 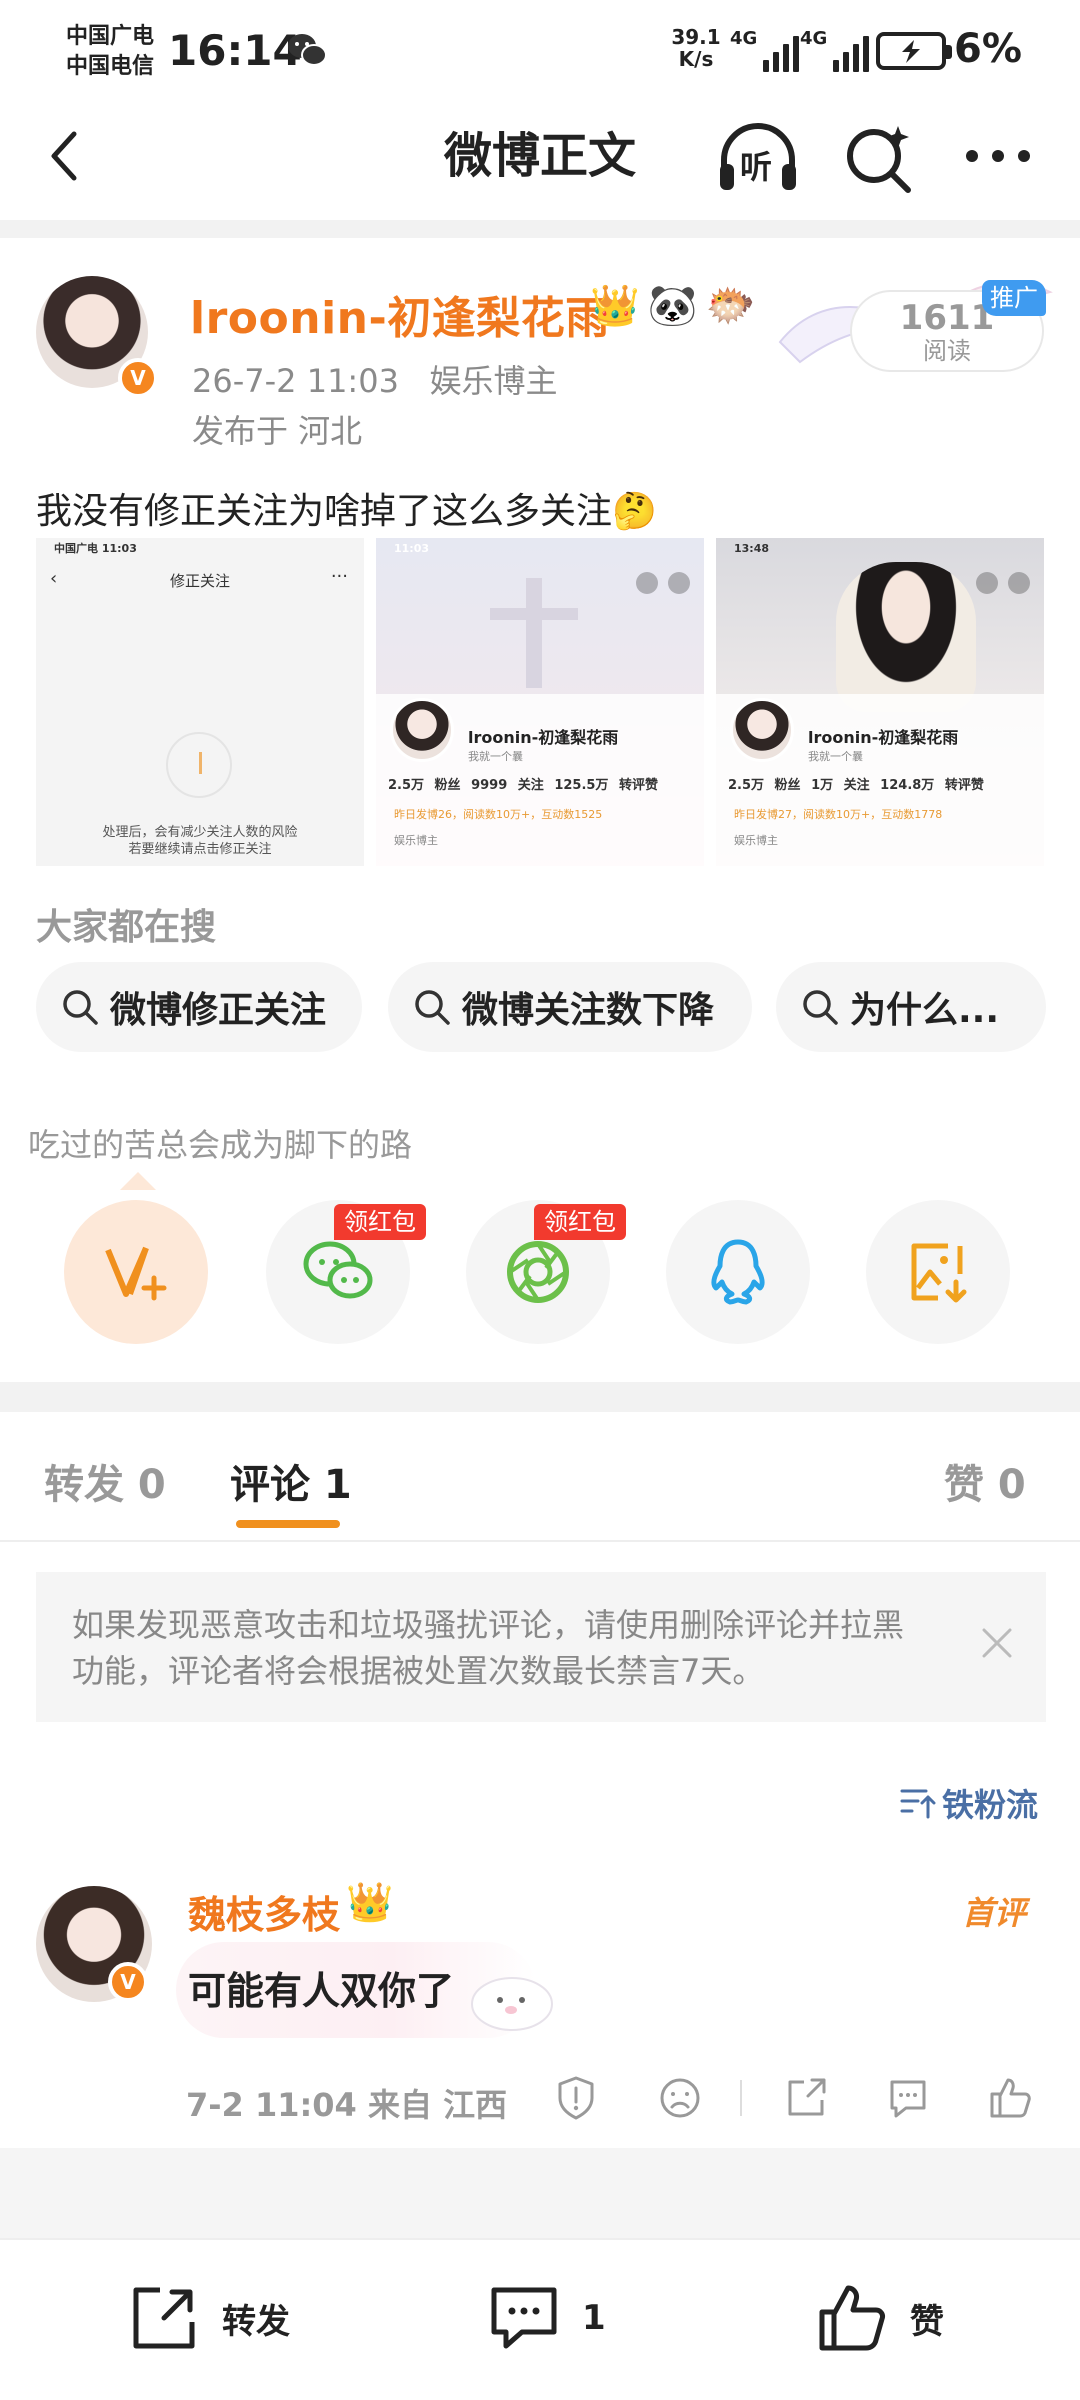 I want to click on image-title: 修正关注, so click(x=199, y=581).